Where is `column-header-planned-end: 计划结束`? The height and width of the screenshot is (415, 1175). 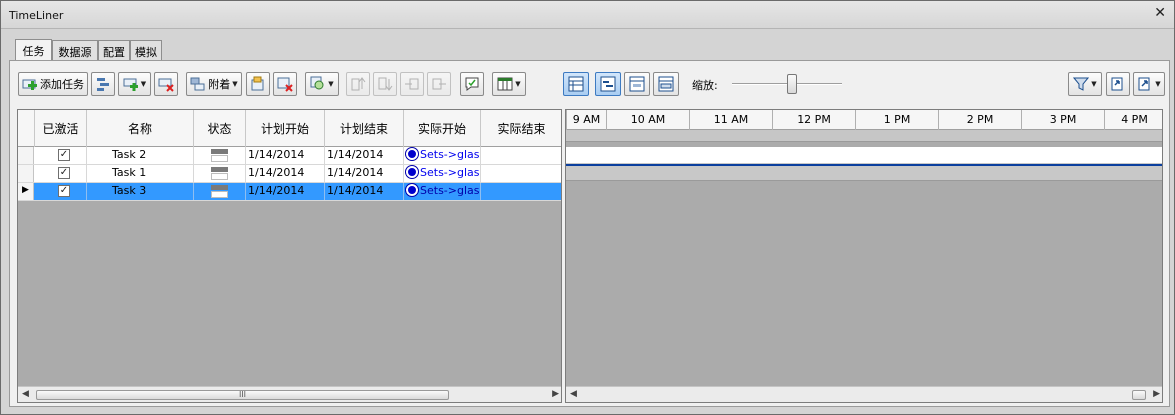 column-header-planned-end: 计划结束 is located at coordinates (364, 128).